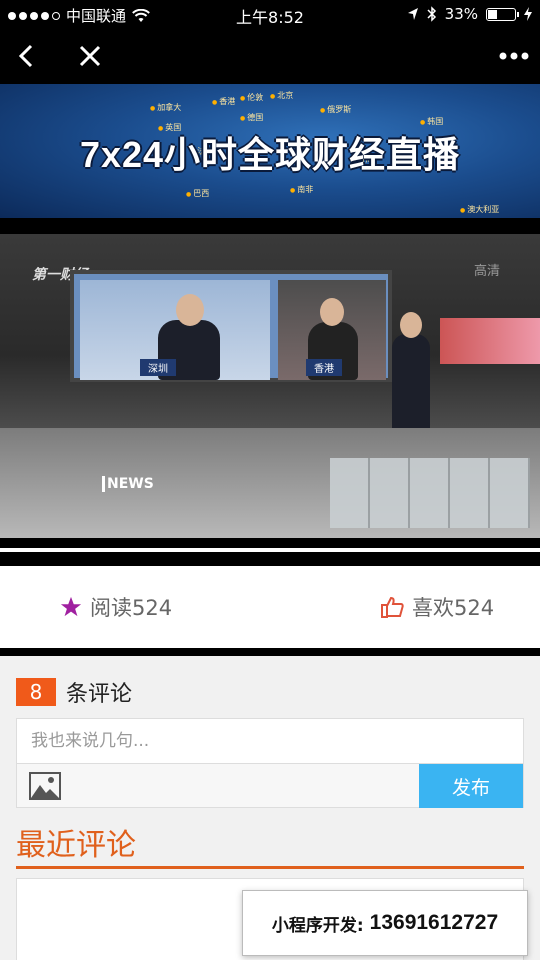 Image resolution: width=540 pixels, height=960 pixels. What do you see at coordinates (223, 101) in the screenshot?
I see `map-city-label: 香港` at bounding box center [223, 101].